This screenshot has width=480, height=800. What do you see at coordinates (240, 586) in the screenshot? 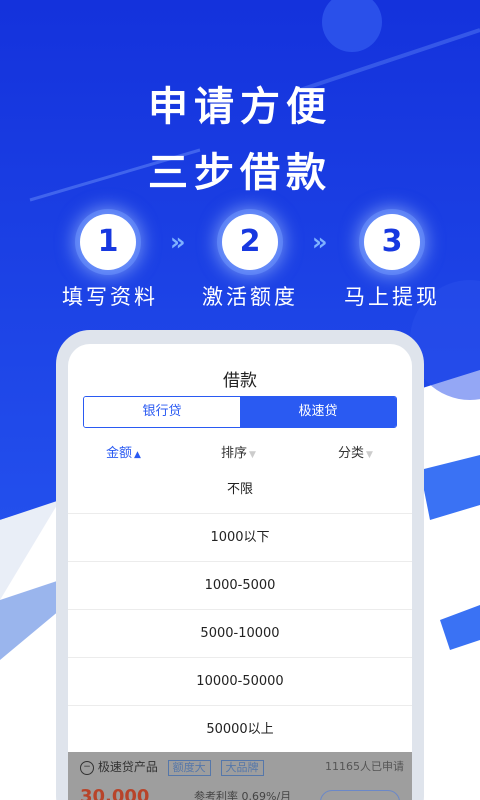
I see `amount-option: 1000-5000` at bounding box center [240, 586].